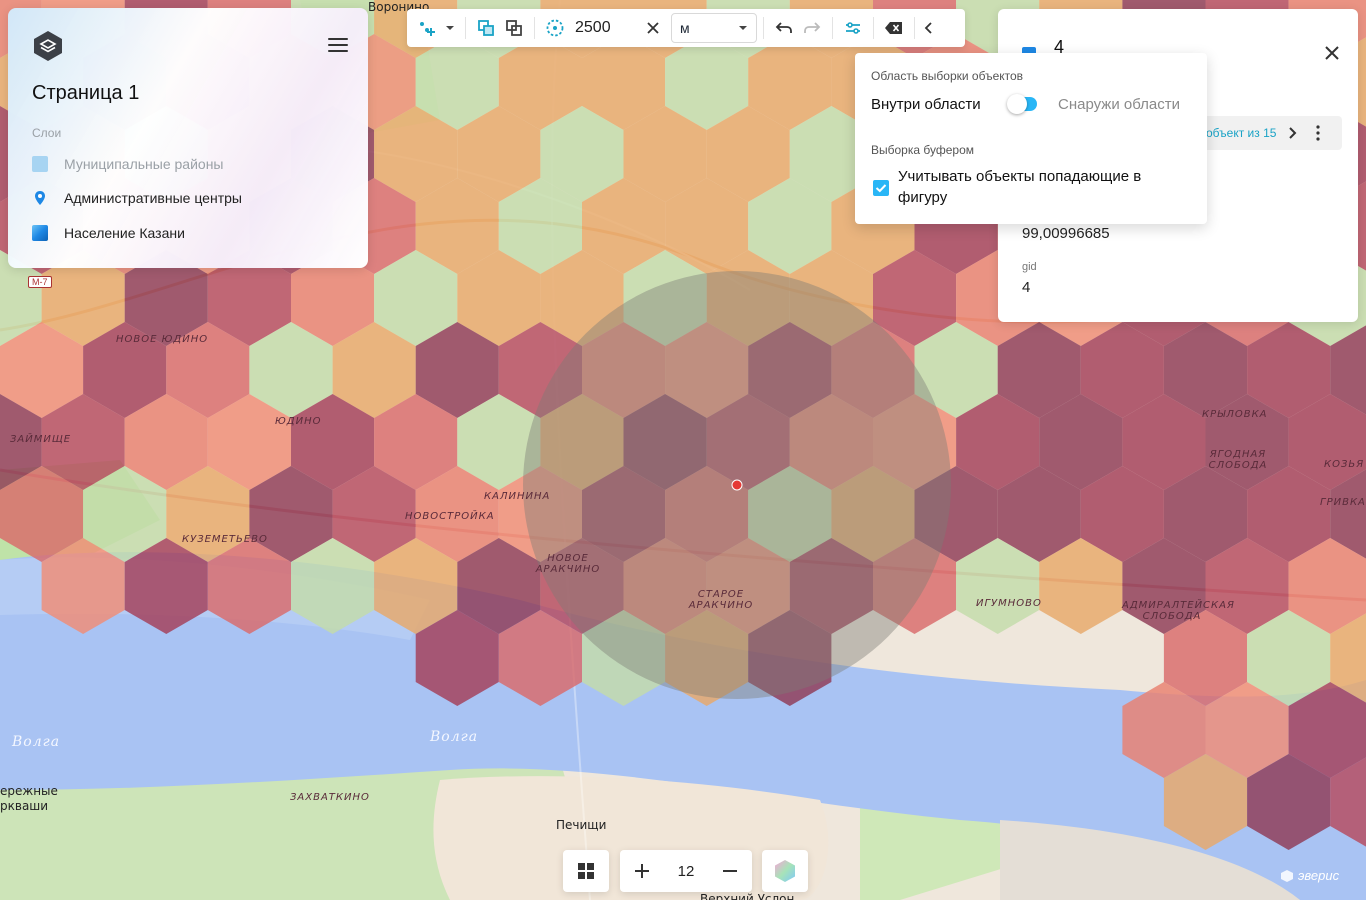 This screenshot has height=900, width=1366. Describe the element at coordinates (47, 133) in the screenshot. I see `layers-heading: Слои` at that location.